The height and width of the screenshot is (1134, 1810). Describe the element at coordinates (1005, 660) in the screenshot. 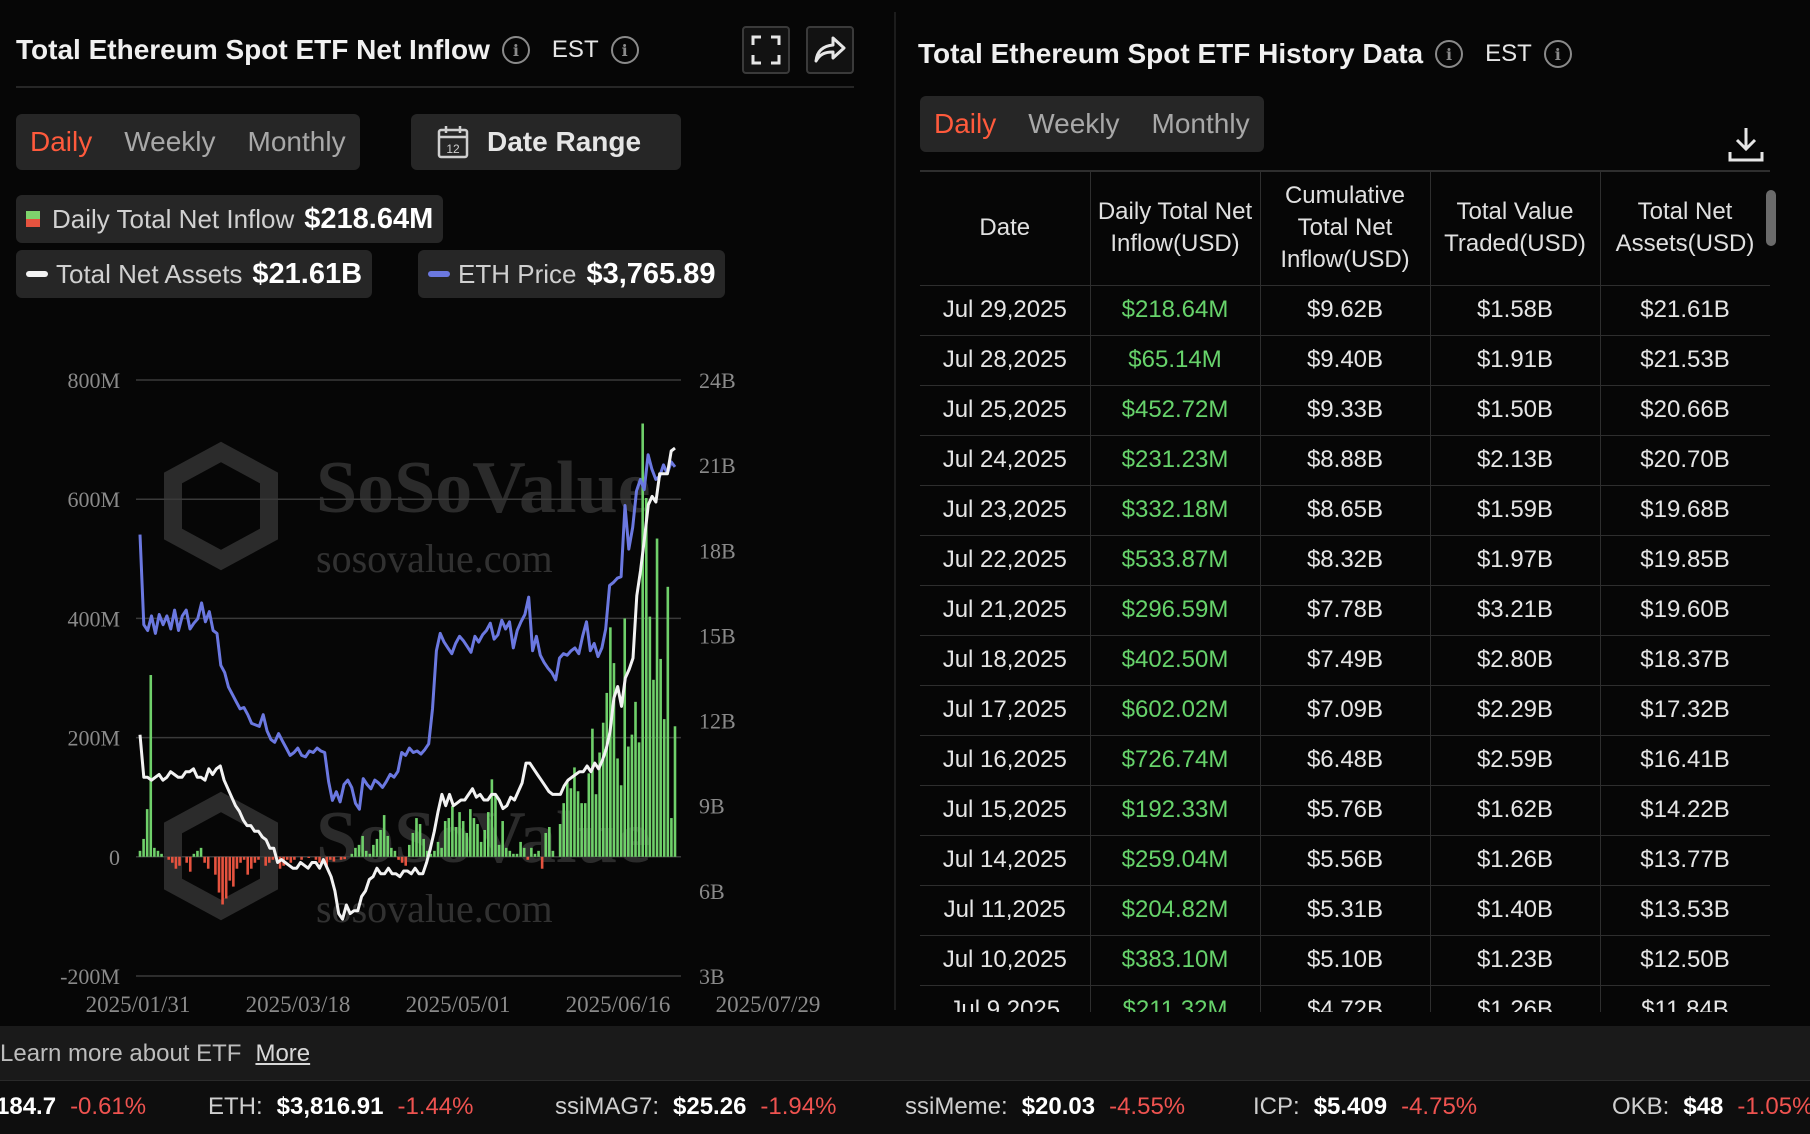

I see `cell-date: Jul 18,2025` at that location.